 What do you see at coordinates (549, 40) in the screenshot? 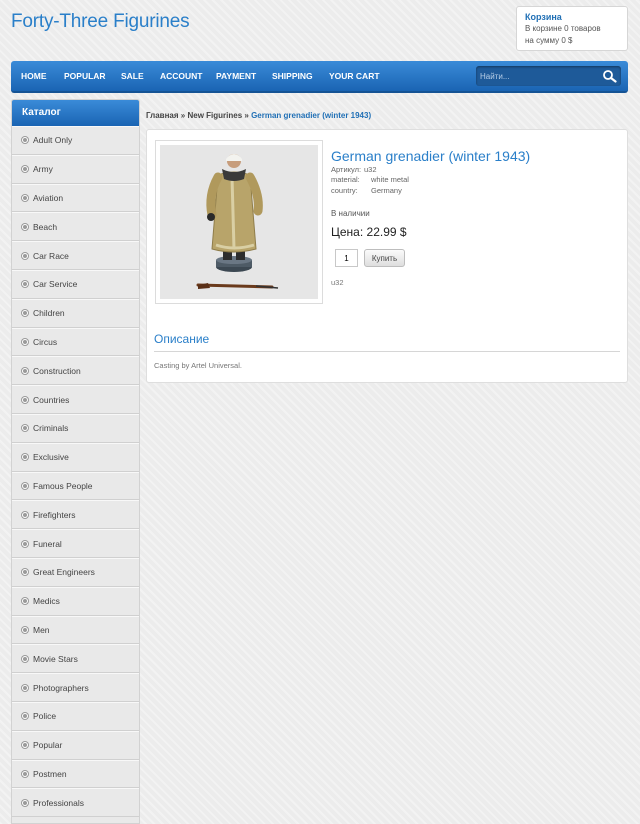
I see `cart-sum-text: на сумму 0 $` at bounding box center [549, 40].